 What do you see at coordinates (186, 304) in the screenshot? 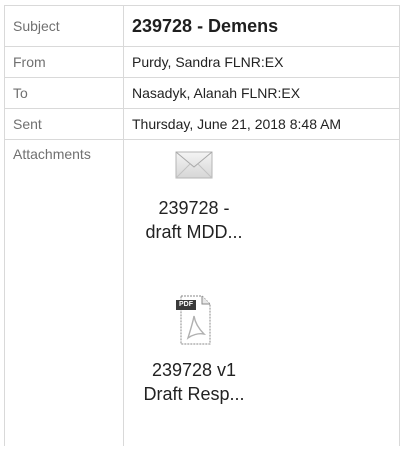
I see `pdf-badge-label: PDF` at bounding box center [186, 304].